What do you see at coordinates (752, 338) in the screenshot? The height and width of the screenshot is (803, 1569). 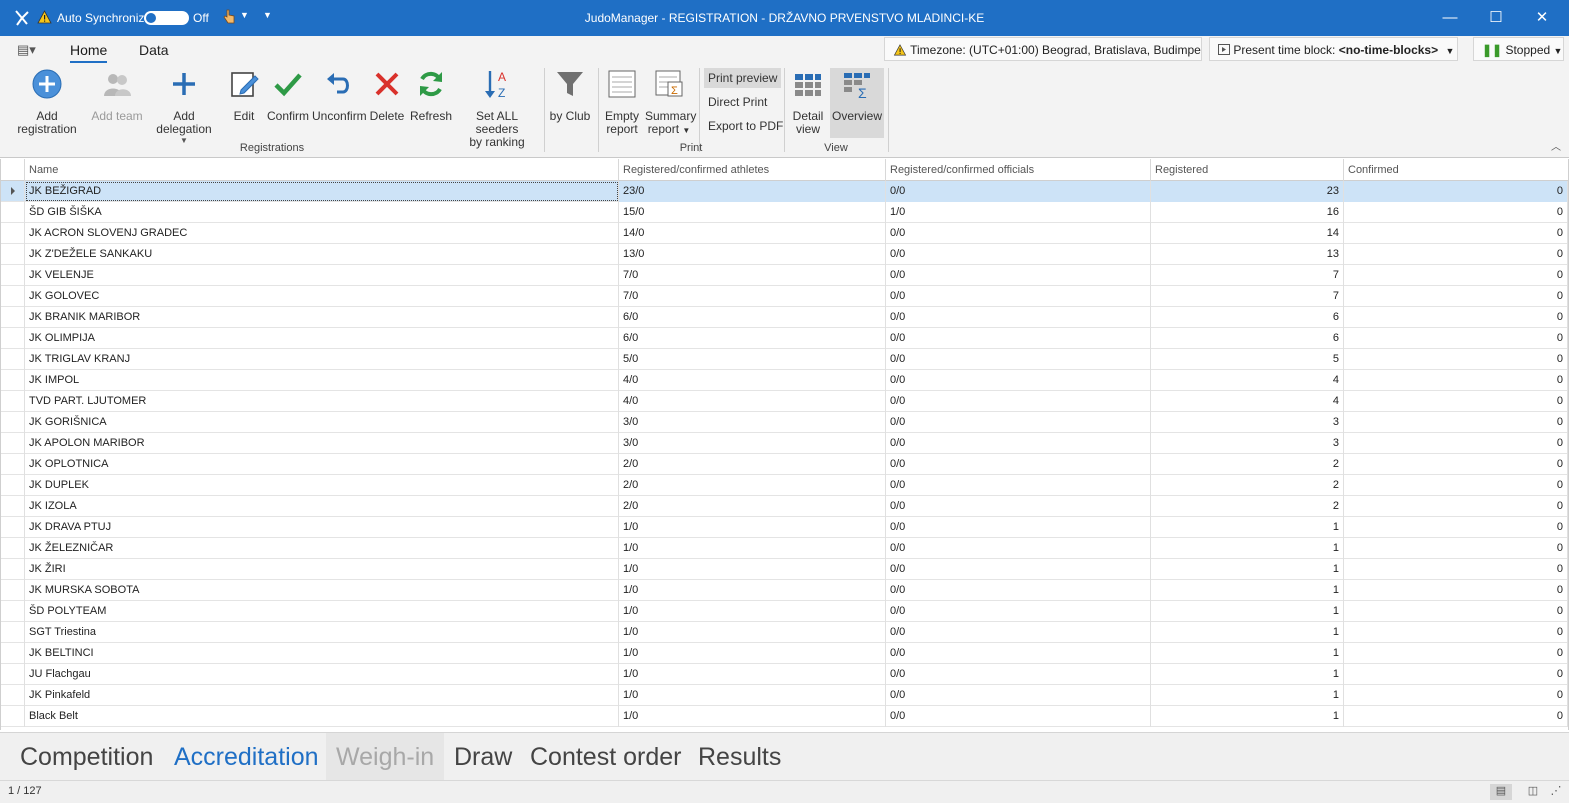 I see `cell-athletes: 6/0` at bounding box center [752, 338].